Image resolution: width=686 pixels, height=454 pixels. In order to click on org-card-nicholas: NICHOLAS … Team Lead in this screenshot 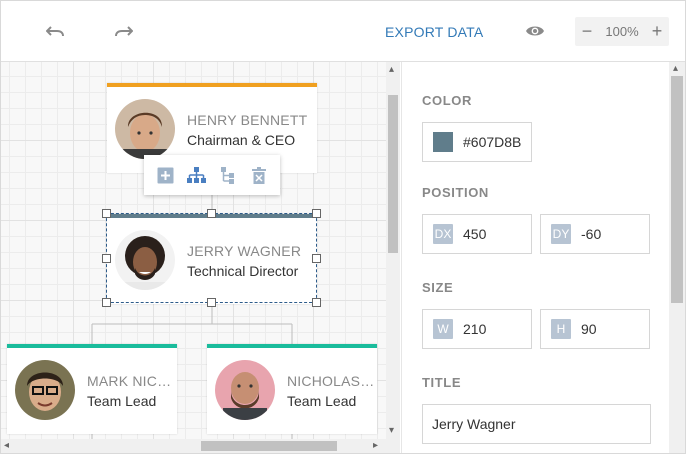, I will do `click(292, 389)`.